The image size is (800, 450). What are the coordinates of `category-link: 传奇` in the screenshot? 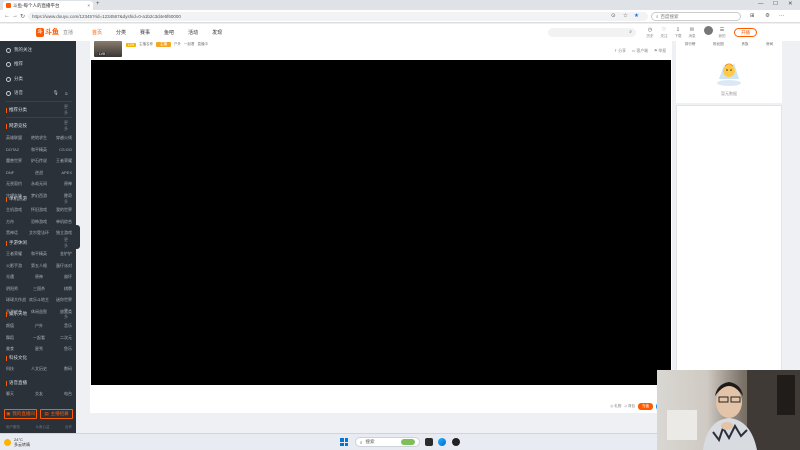 It's located at (61, 196).